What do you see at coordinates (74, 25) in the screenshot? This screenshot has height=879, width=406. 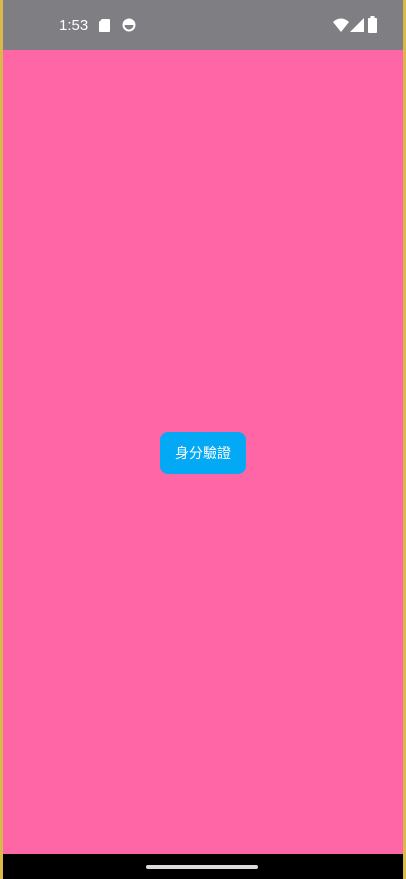 I see `status-time: 1:53` at bounding box center [74, 25].